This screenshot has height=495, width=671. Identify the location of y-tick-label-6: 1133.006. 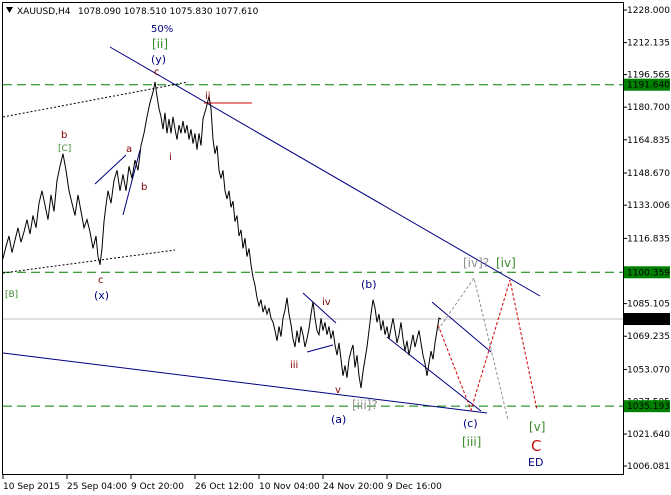
(648, 206).